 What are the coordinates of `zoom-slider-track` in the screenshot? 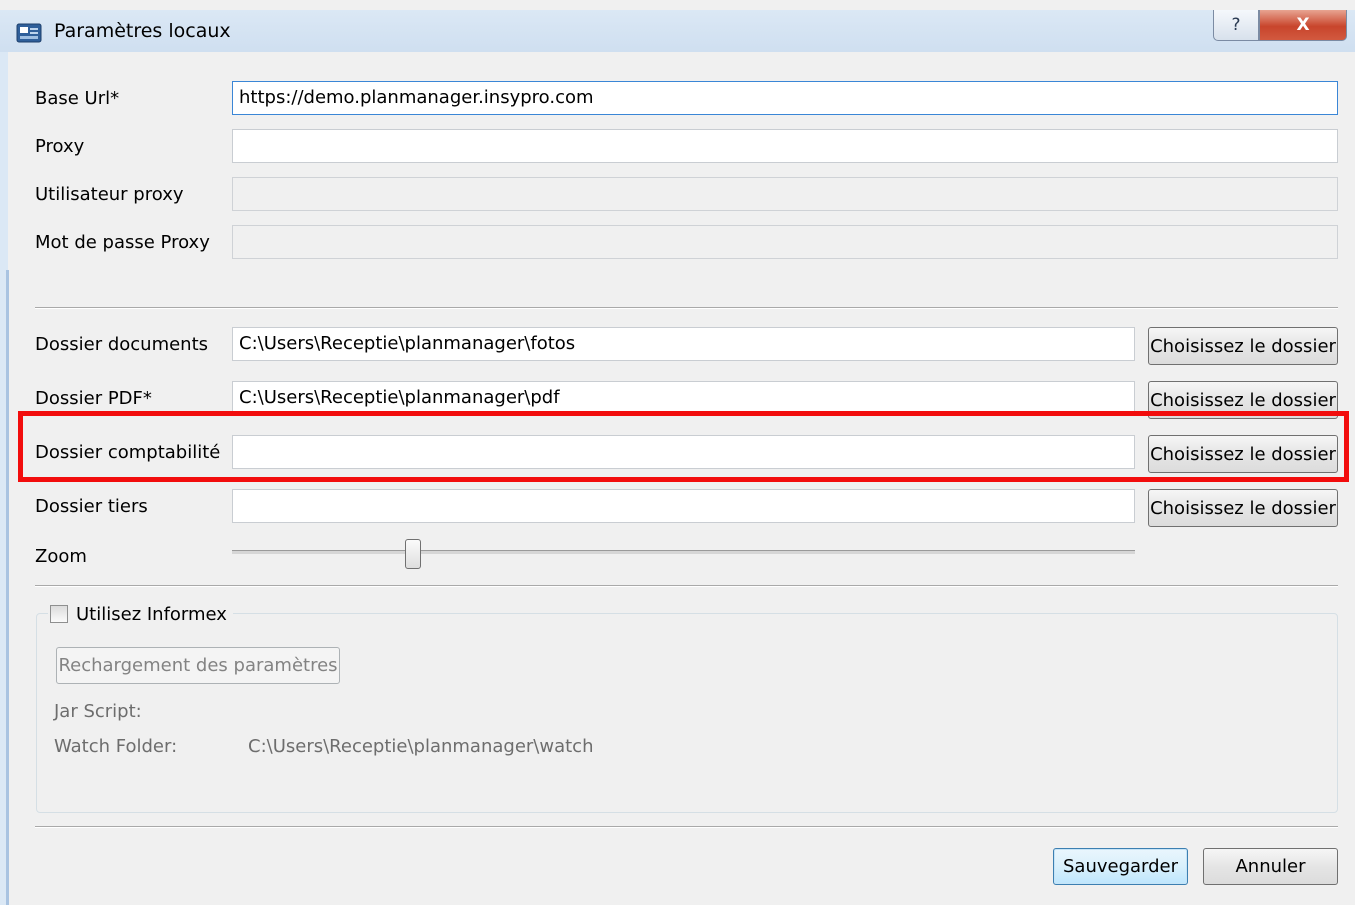 It's located at (683, 552).